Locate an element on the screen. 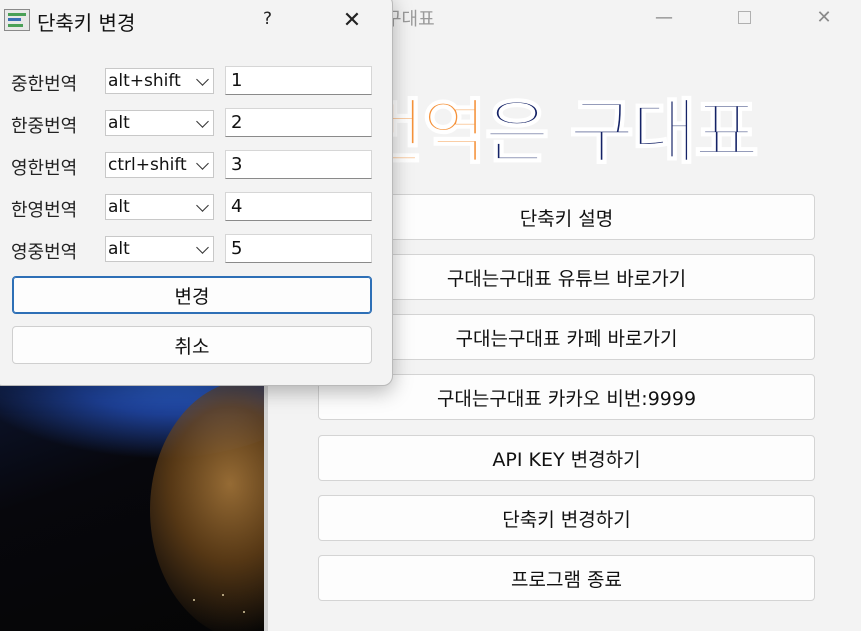 This screenshot has height=631, width=861. shortcut-change-button: 단축키 변경하기 is located at coordinates (566, 518).